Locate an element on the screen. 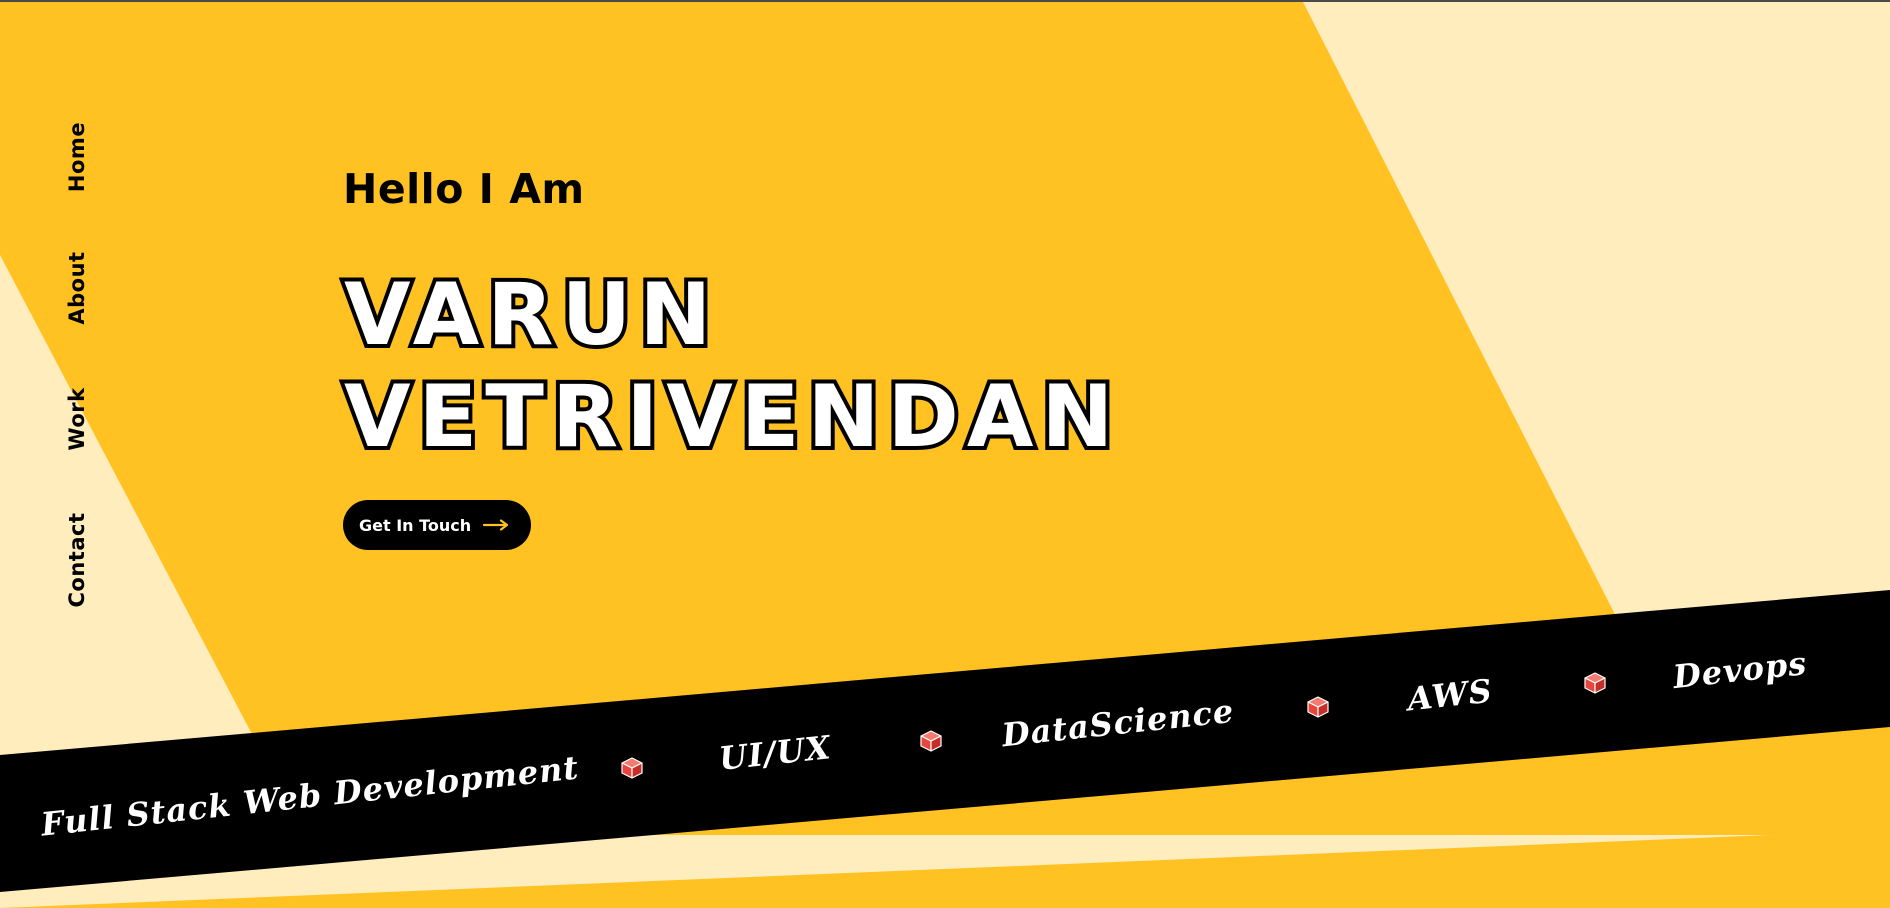 This screenshot has width=1890, height=908. skill-item: AWS is located at coordinates (1450, 695).